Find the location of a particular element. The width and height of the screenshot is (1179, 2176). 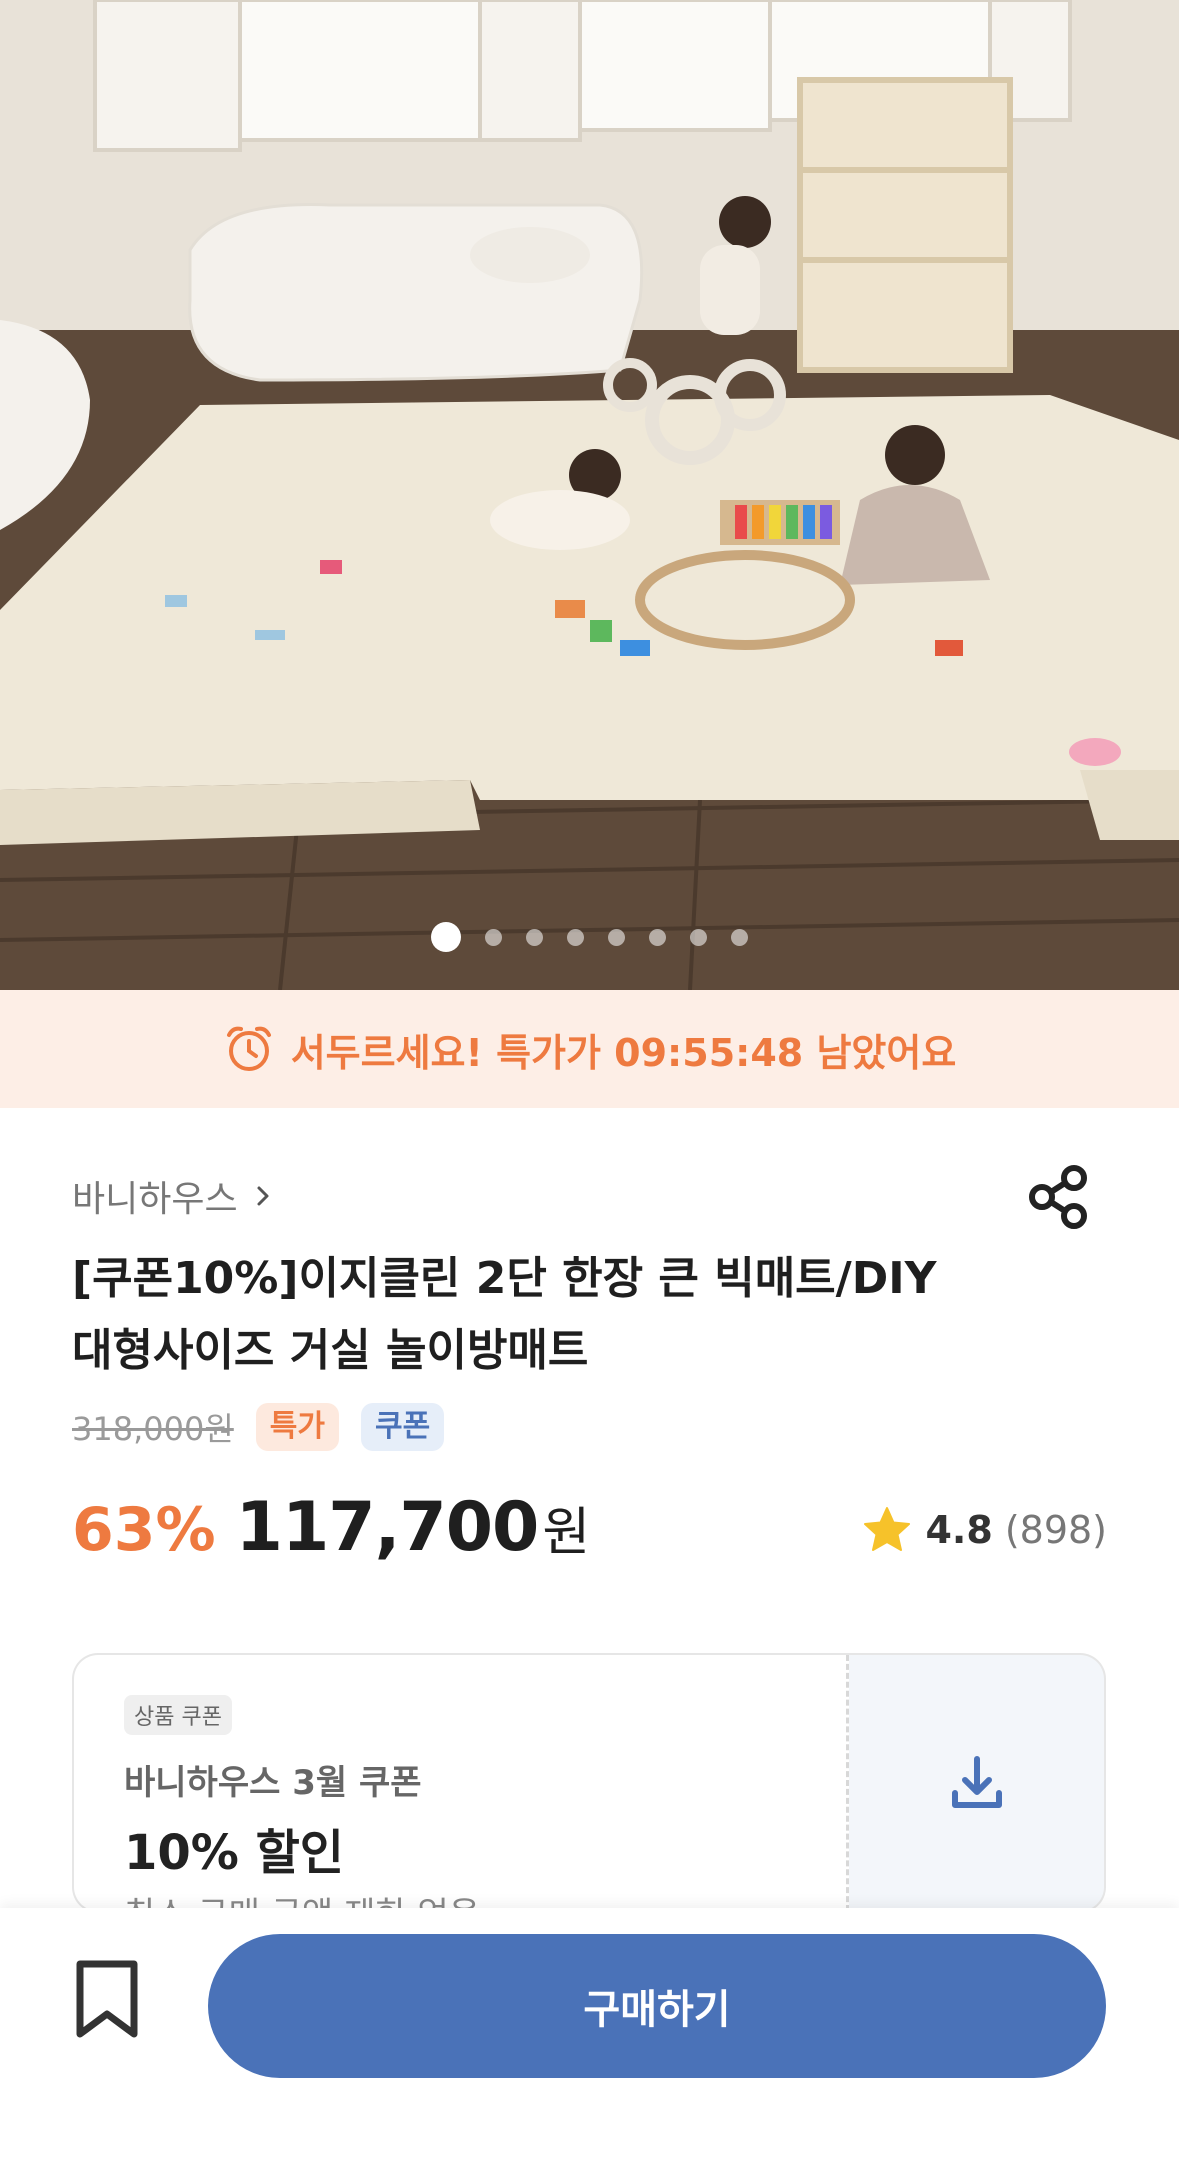

coupon-card: 상품 쿠폰 바니하우스 3월 쿠폰 10% 할인 최소 구매 금액 제한 없음 is located at coordinates (460, 1783).